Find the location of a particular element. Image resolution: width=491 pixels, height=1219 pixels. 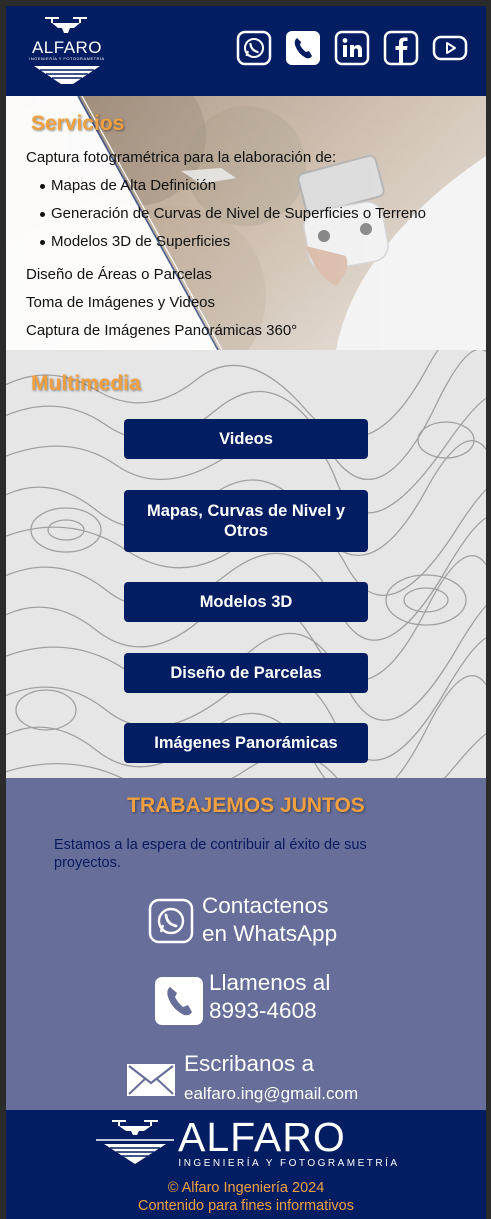

services-item: Toma de Imágenes y Videos is located at coordinates (121, 302).